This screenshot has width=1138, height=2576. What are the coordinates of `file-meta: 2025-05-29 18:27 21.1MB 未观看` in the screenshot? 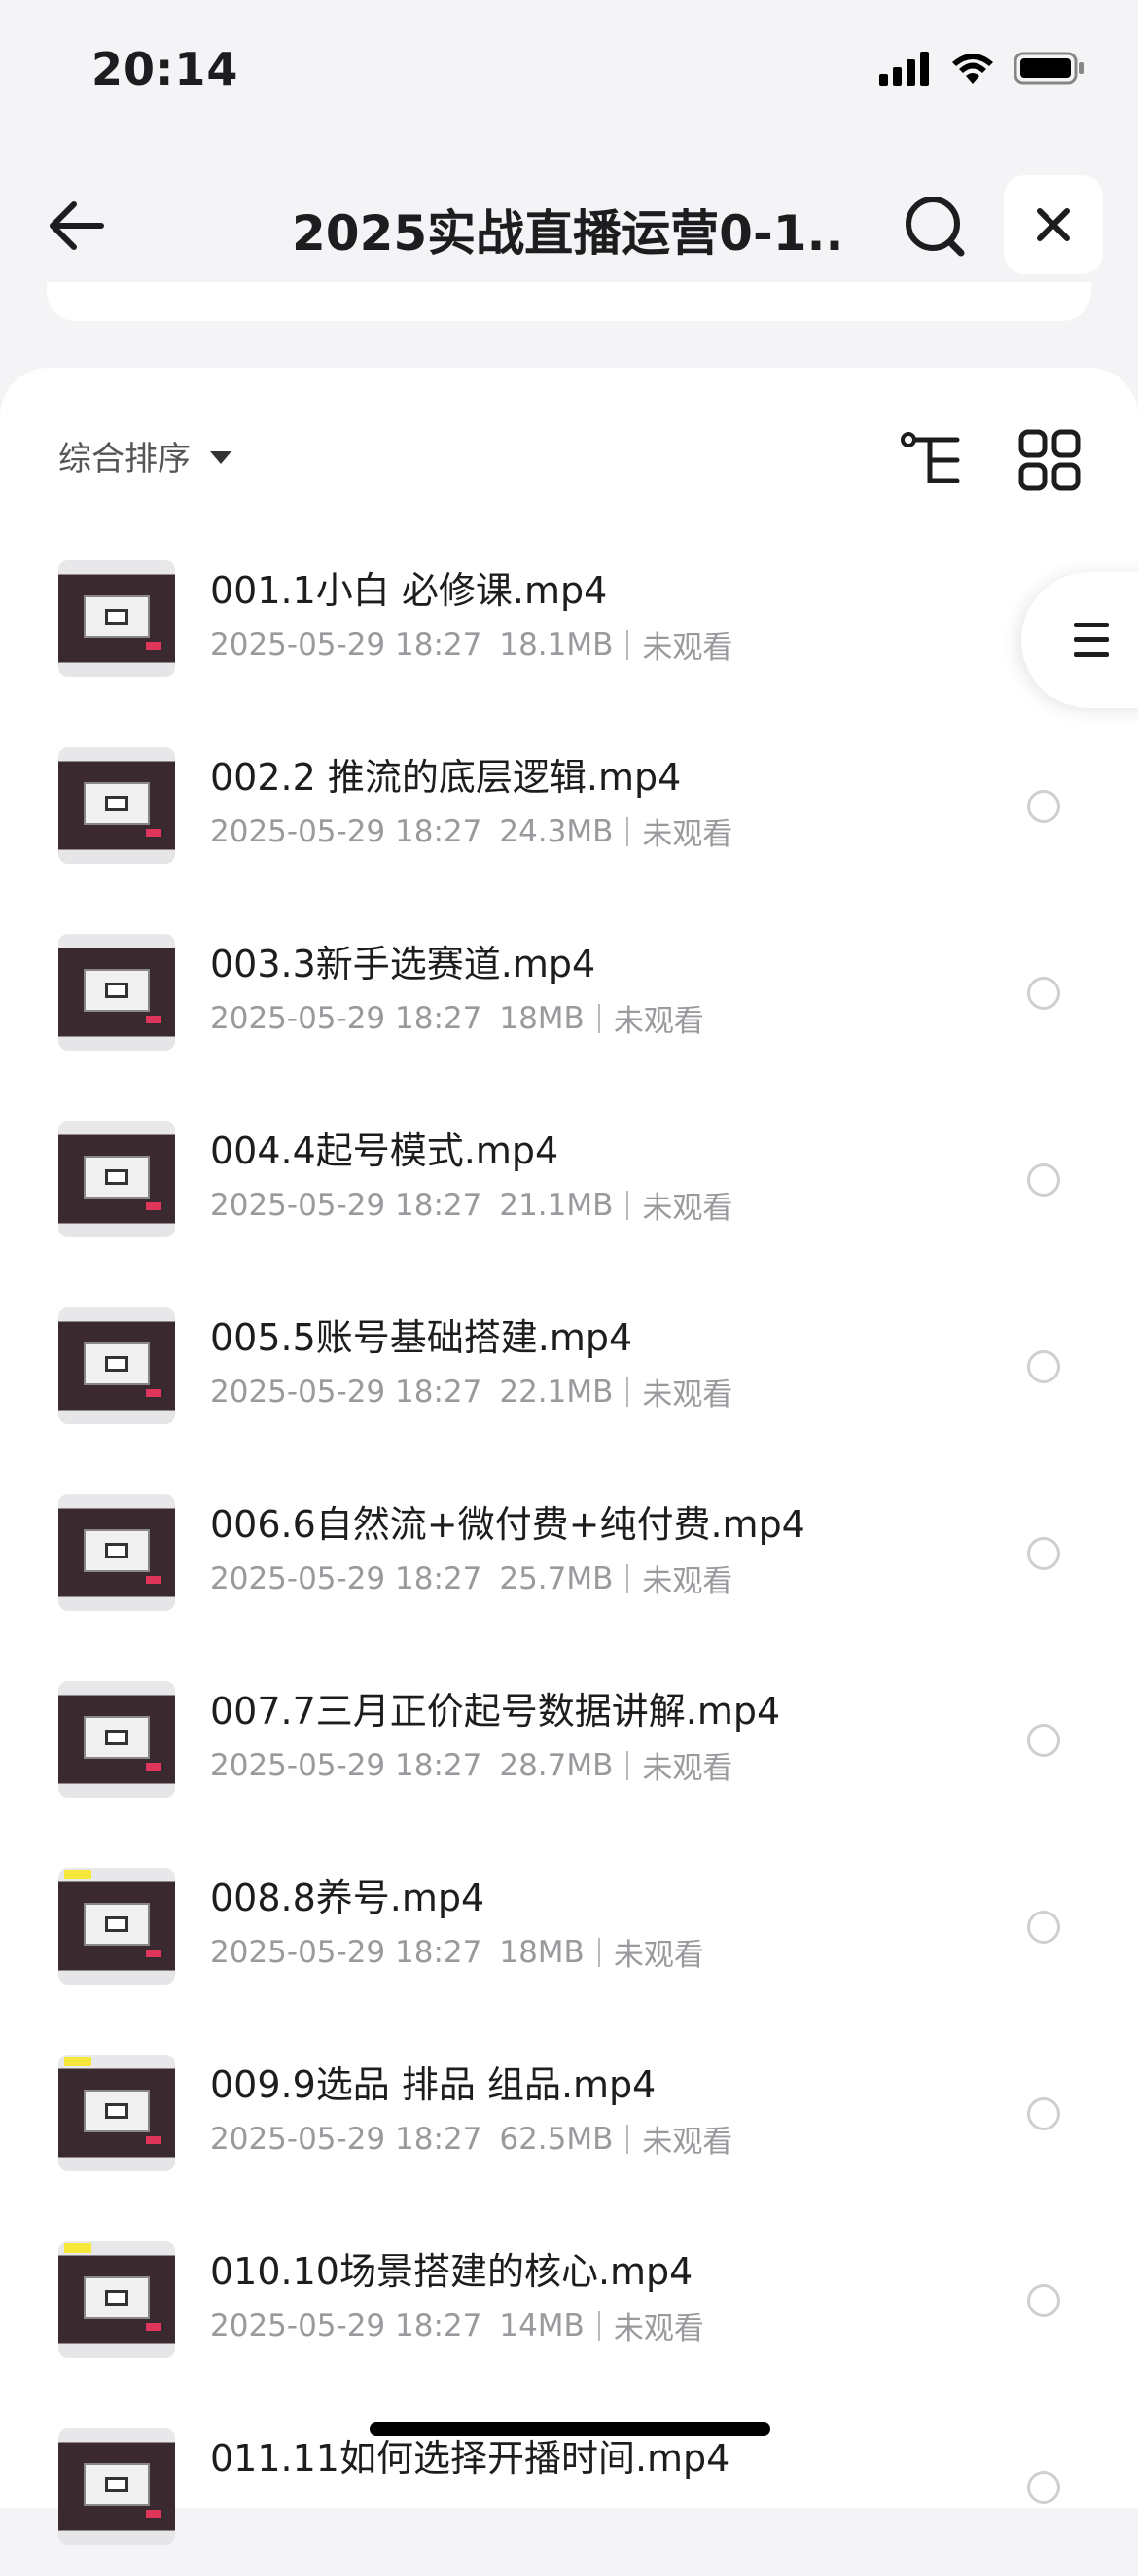 It's located at (471, 1205).